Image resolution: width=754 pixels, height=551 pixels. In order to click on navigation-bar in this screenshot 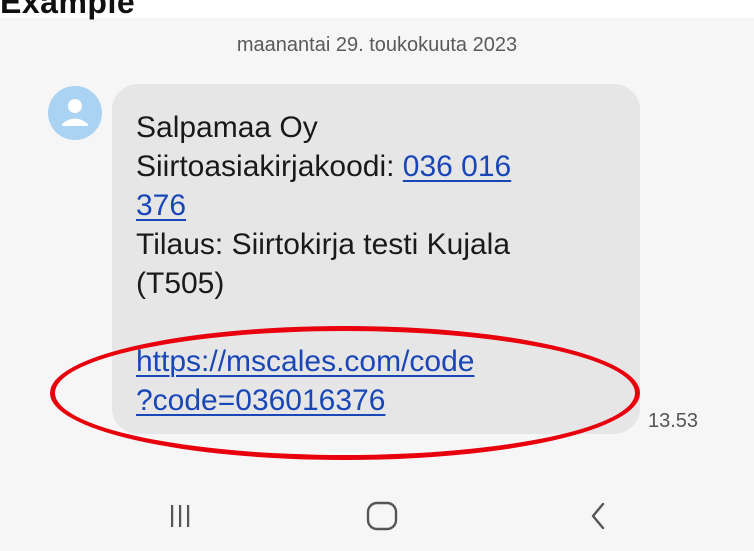, I will do `click(377, 515)`.